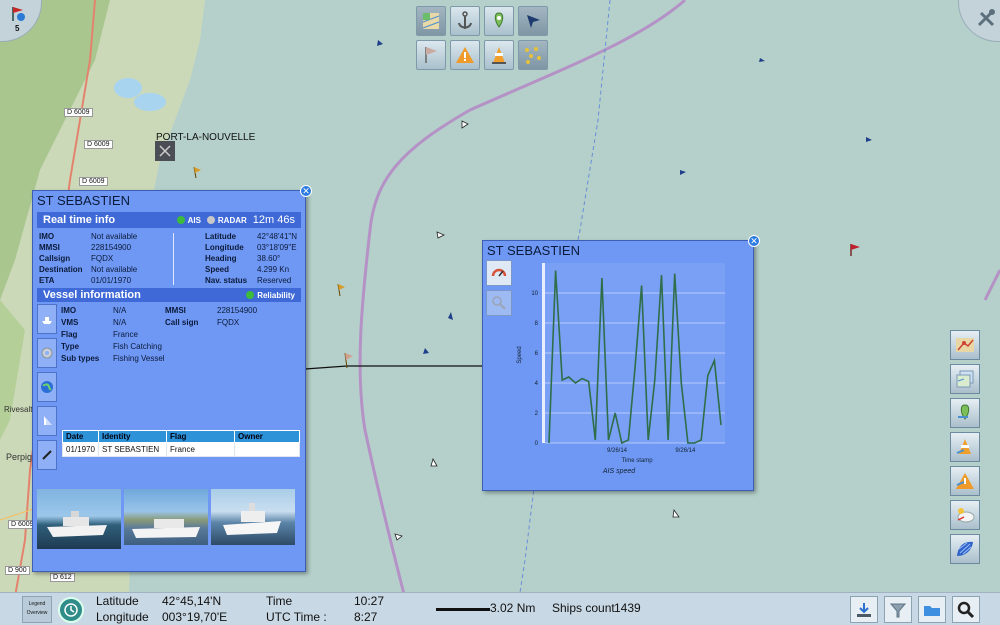 Image resolution: width=1000 pixels, height=625 pixels. I want to click on position-age: 12m 46s, so click(273, 220).